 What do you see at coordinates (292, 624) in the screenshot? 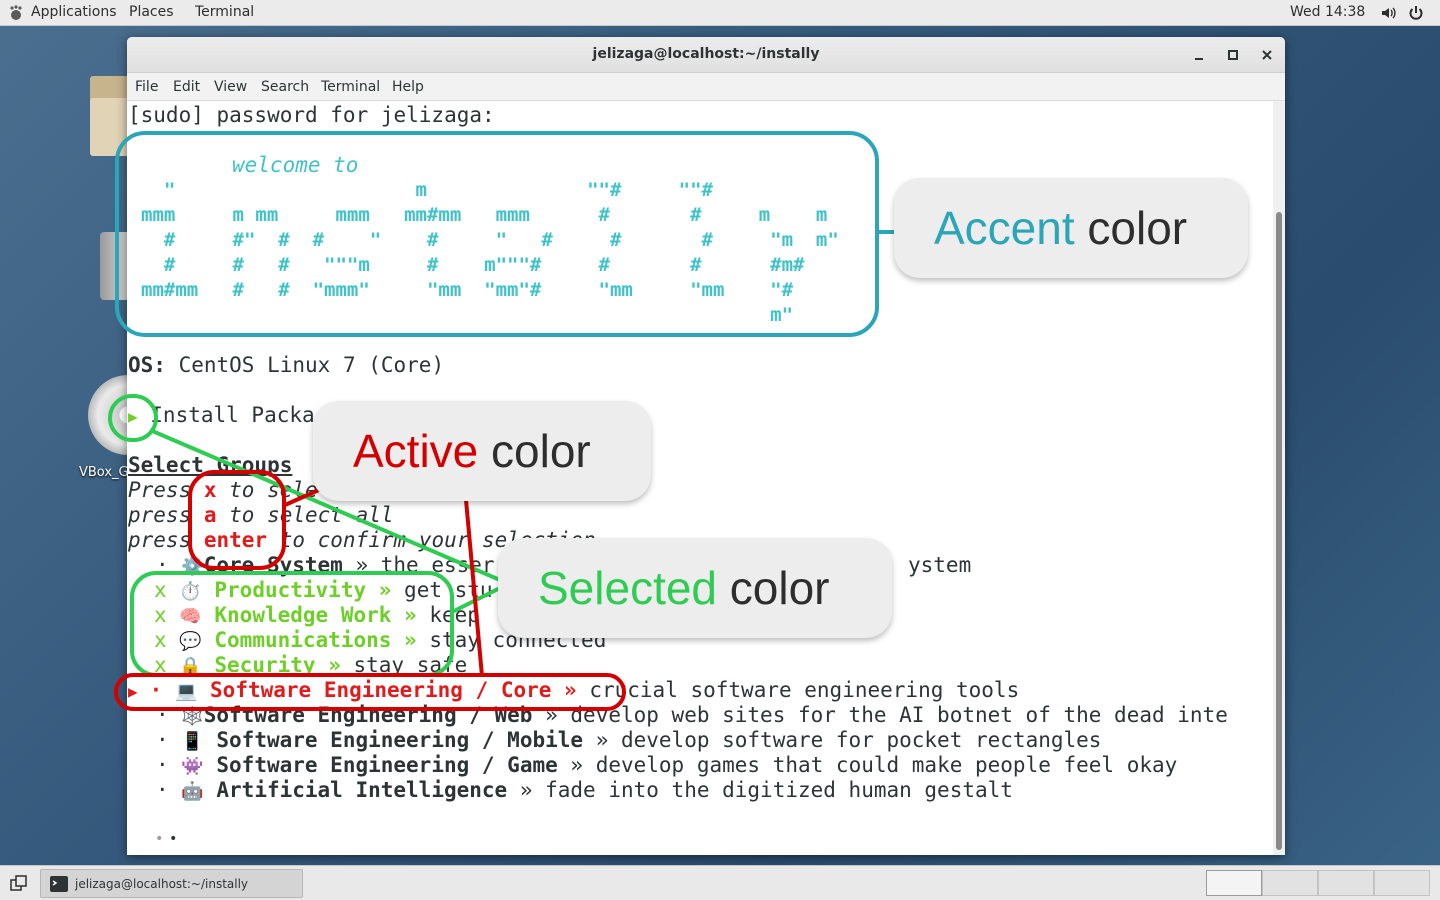
I see `selected-highlight-ring` at bounding box center [292, 624].